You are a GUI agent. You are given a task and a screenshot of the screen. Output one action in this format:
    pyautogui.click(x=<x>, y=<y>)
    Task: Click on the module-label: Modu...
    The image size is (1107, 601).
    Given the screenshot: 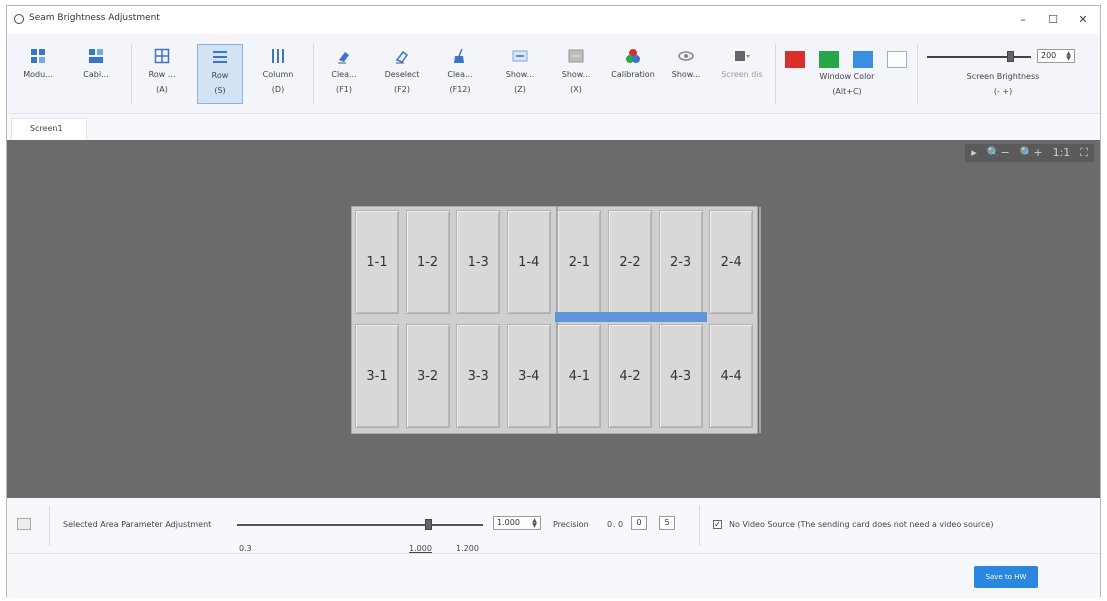 What is the action you would take?
    pyautogui.click(x=38, y=74)
    